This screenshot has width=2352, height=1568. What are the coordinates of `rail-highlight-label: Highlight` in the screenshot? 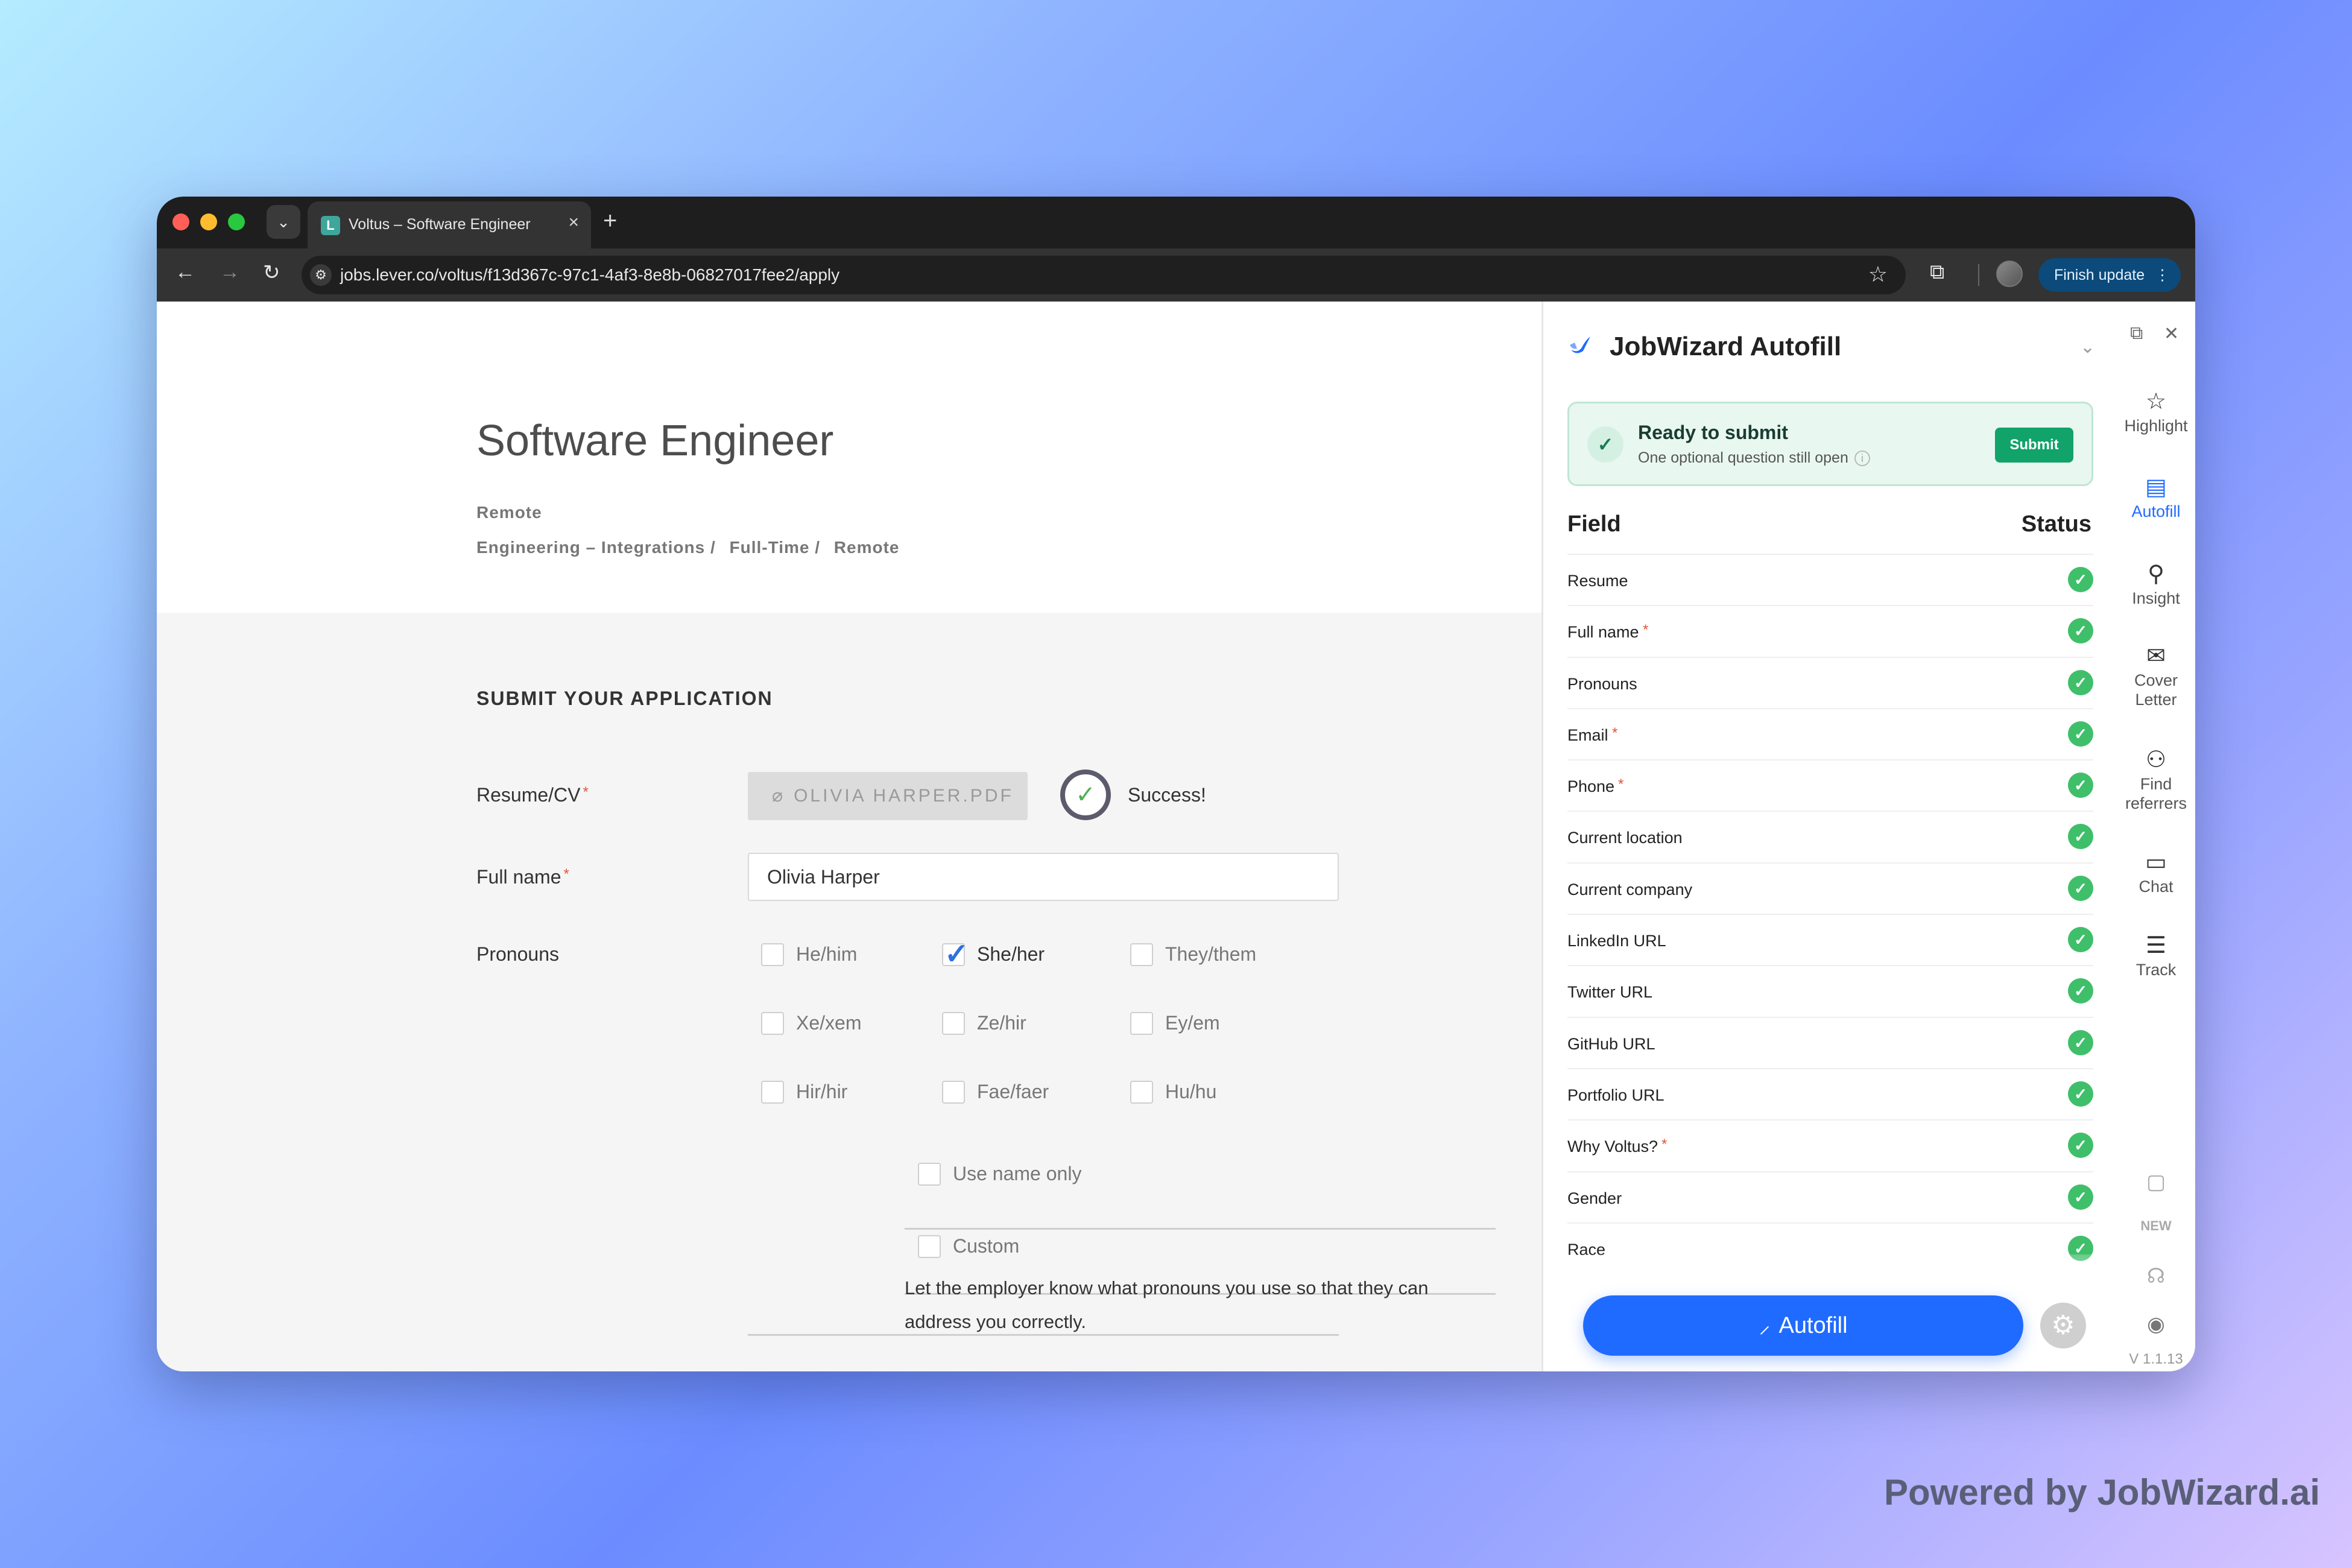 It's located at (2156, 426).